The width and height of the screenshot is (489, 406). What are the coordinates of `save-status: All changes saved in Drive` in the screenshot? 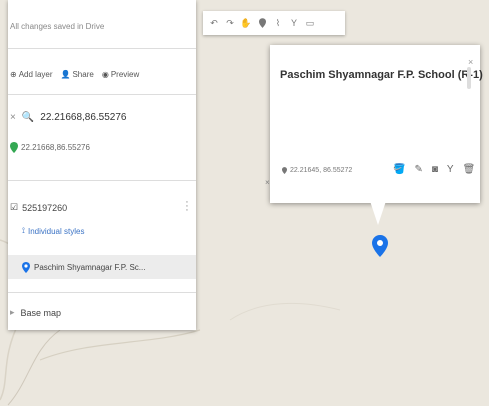 It's located at (57, 26).